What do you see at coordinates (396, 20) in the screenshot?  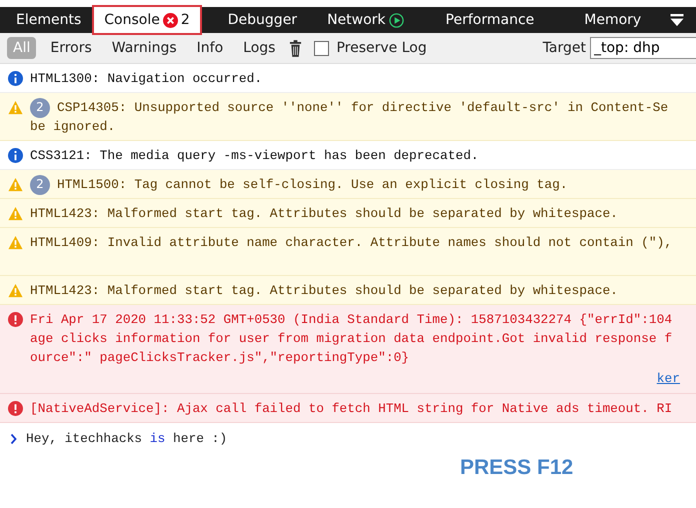 I see `play-icon` at bounding box center [396, 20].